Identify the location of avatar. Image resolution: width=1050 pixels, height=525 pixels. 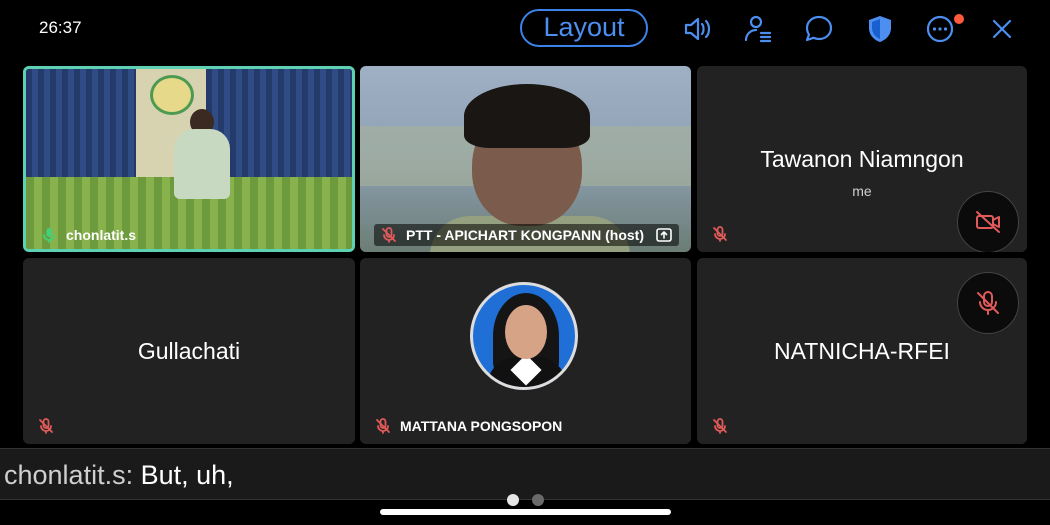
(524, 336).